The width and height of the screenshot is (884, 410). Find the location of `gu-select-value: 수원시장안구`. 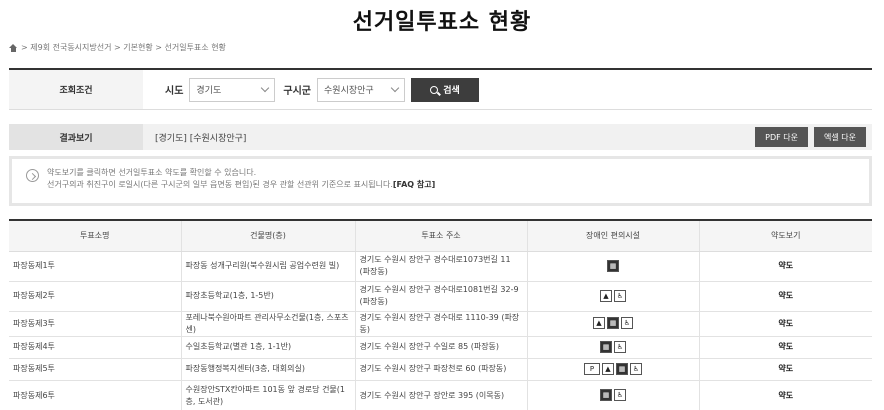

gu-select-value: 수원시장안구 is located at coordinates (349, 91).